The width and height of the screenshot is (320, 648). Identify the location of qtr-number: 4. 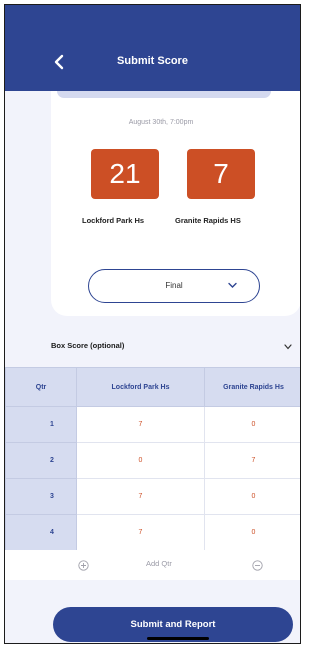
(41, 532).